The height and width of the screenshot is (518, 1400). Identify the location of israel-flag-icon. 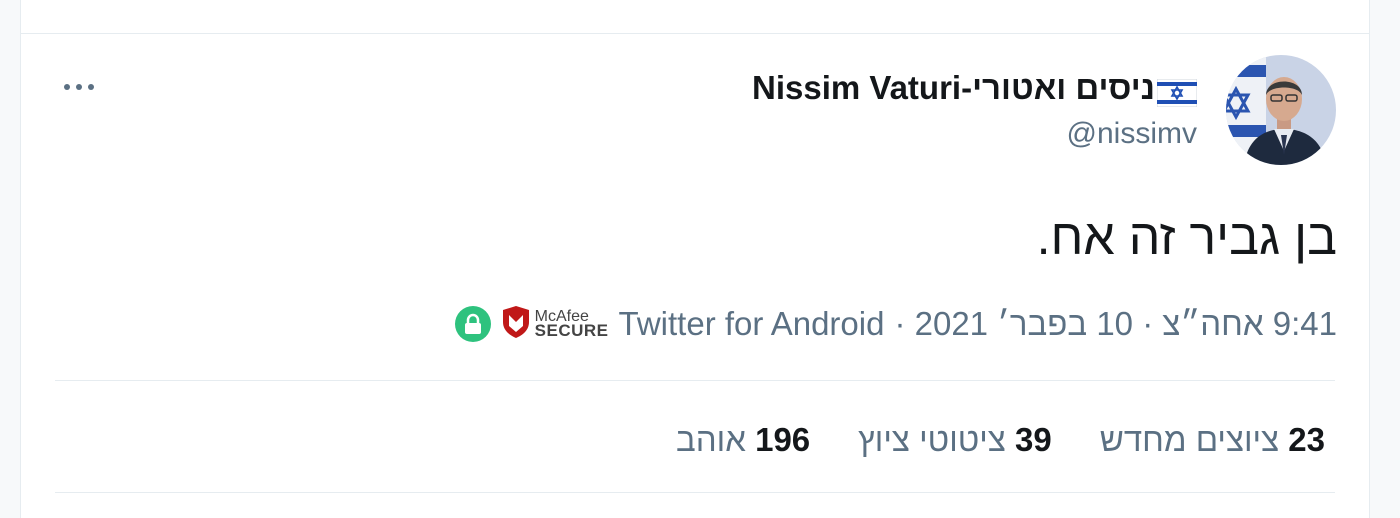
(1177, 91).